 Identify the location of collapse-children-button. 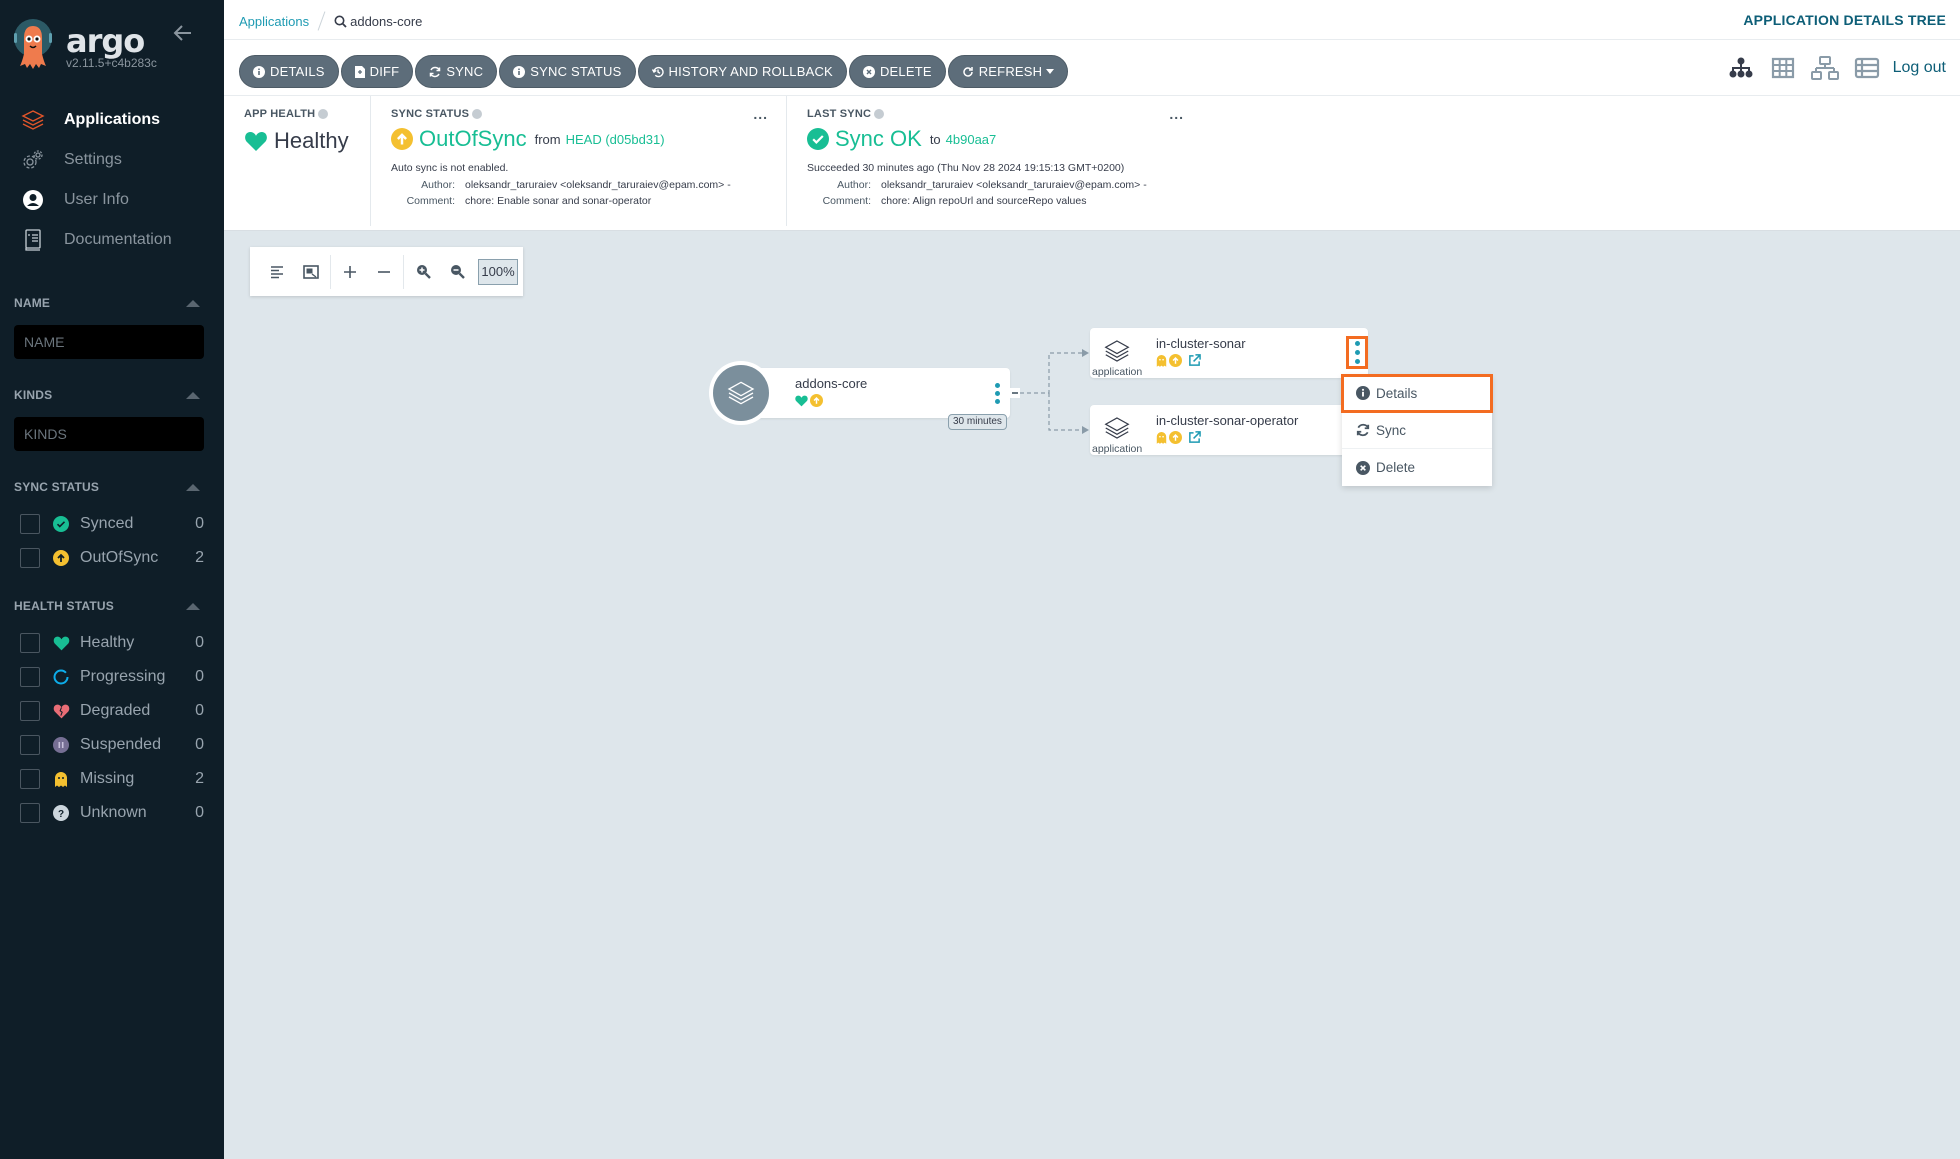
(1015, 393).